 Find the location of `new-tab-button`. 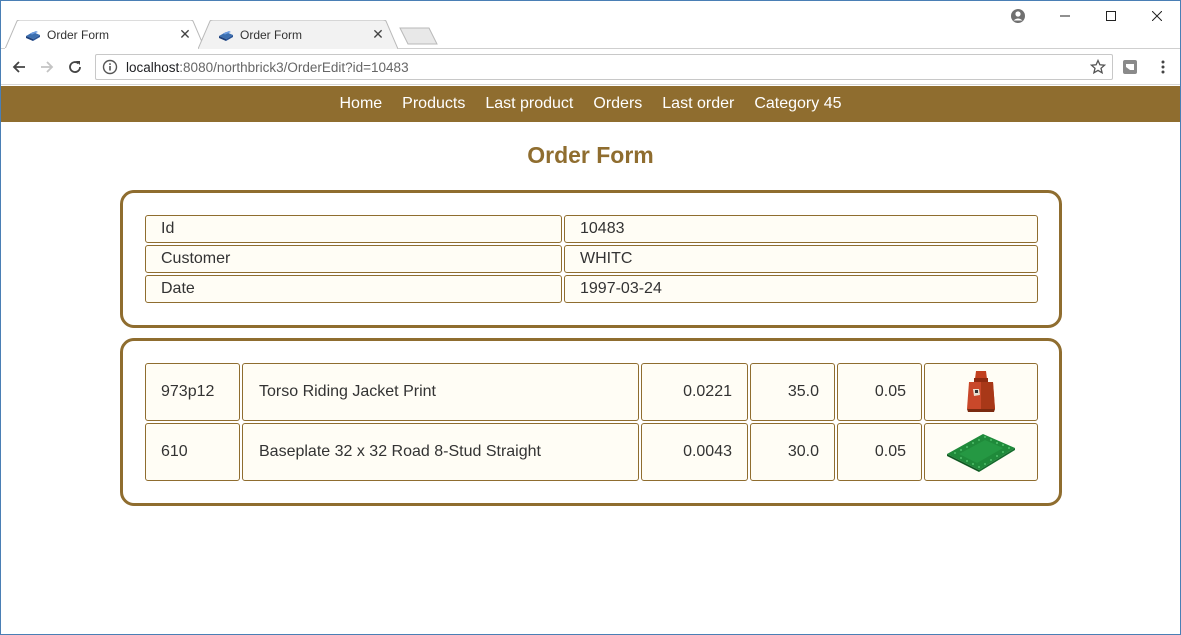

new-tab-button is located at coordinates (419, 36).